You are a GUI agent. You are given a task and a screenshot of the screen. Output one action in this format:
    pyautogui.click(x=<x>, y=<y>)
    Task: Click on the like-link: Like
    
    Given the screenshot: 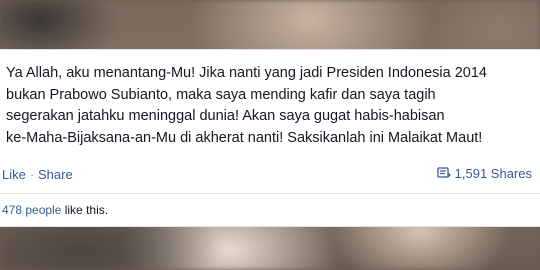 What is the action you would take?
    pyautogui.click(x=14, y=174)
    